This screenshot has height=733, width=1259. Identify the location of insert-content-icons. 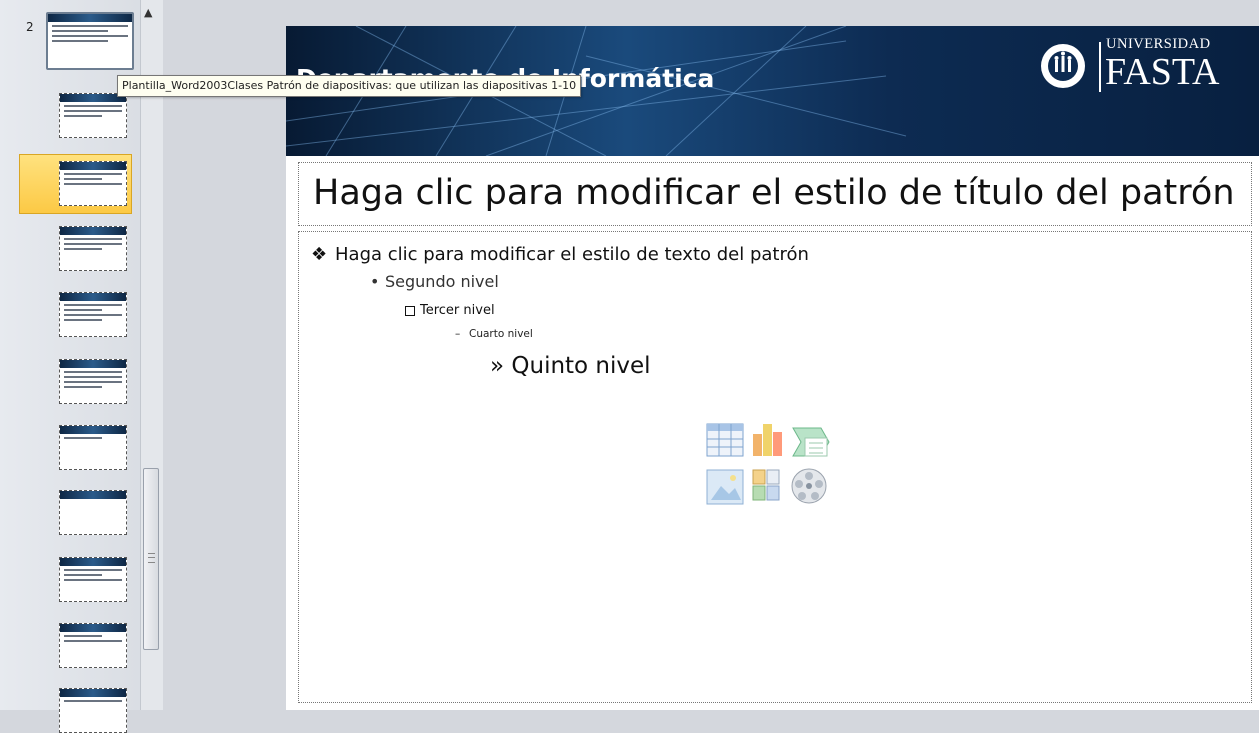
(774, 465).